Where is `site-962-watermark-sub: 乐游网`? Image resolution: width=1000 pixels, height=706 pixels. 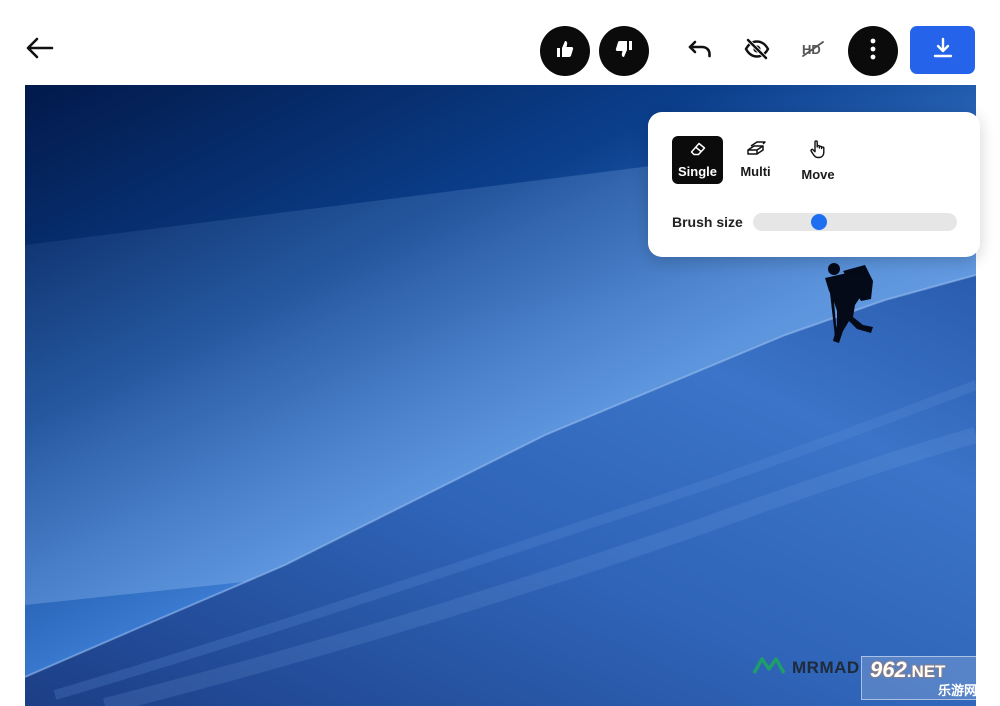 site-962-watermark-sub: 乐游网 is located at coordinates (958, 690).